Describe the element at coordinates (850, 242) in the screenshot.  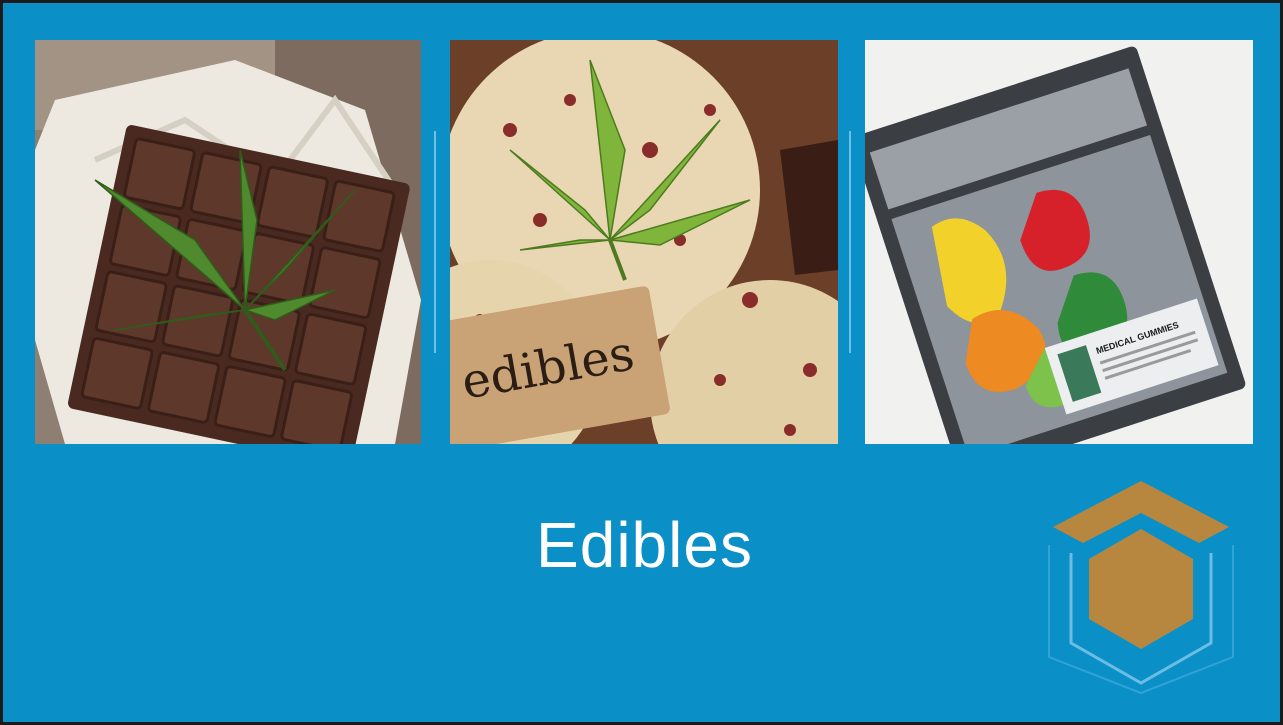
I see `divider-right` at that location.